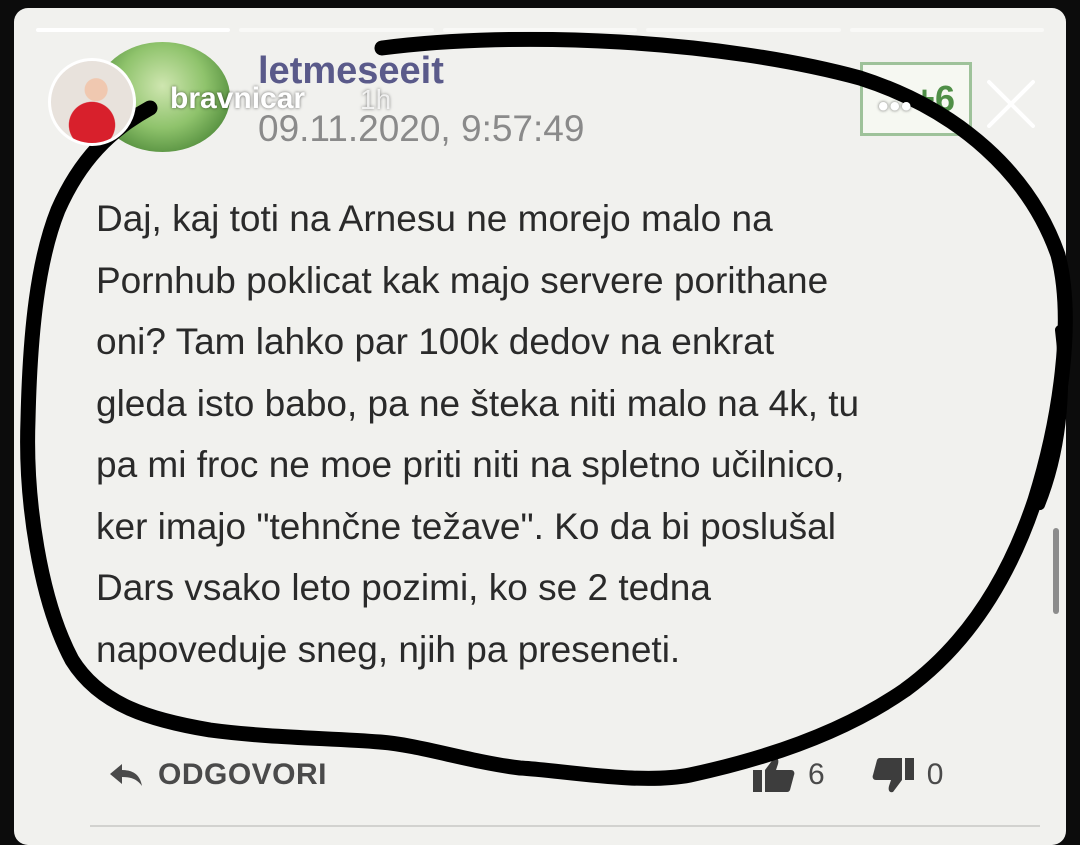  Describe the element at coordinates (893, 775) in the screenshot. I see `thumbs-down-icon` at that location.